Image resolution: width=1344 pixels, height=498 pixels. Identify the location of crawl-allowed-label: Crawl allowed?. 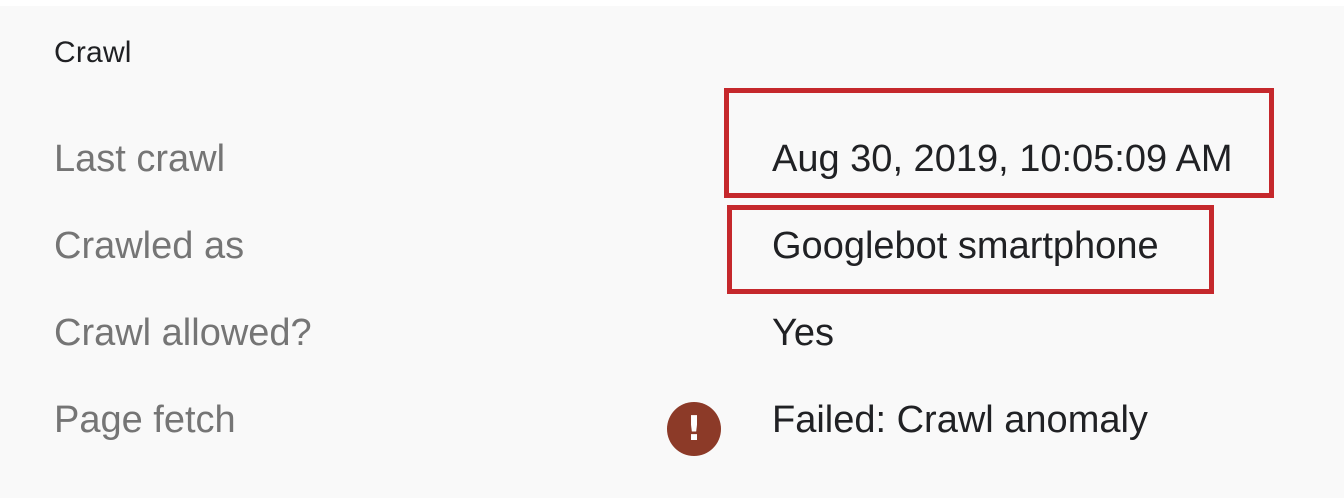
(183, 333).